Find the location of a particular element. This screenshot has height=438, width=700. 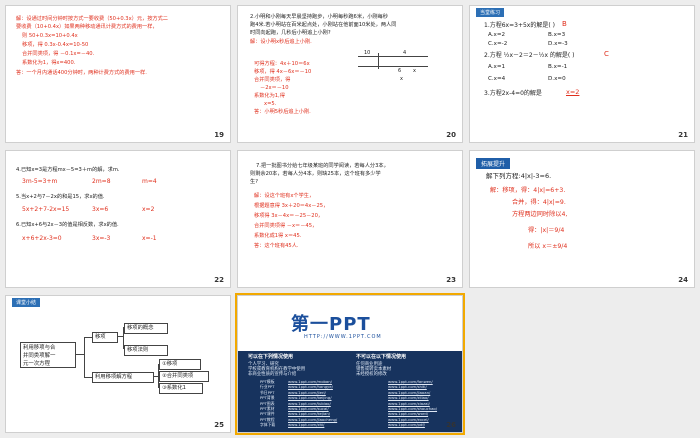

slide-text: 解：设小明x秒后追上小刚. is located at coordinates (281, 42).